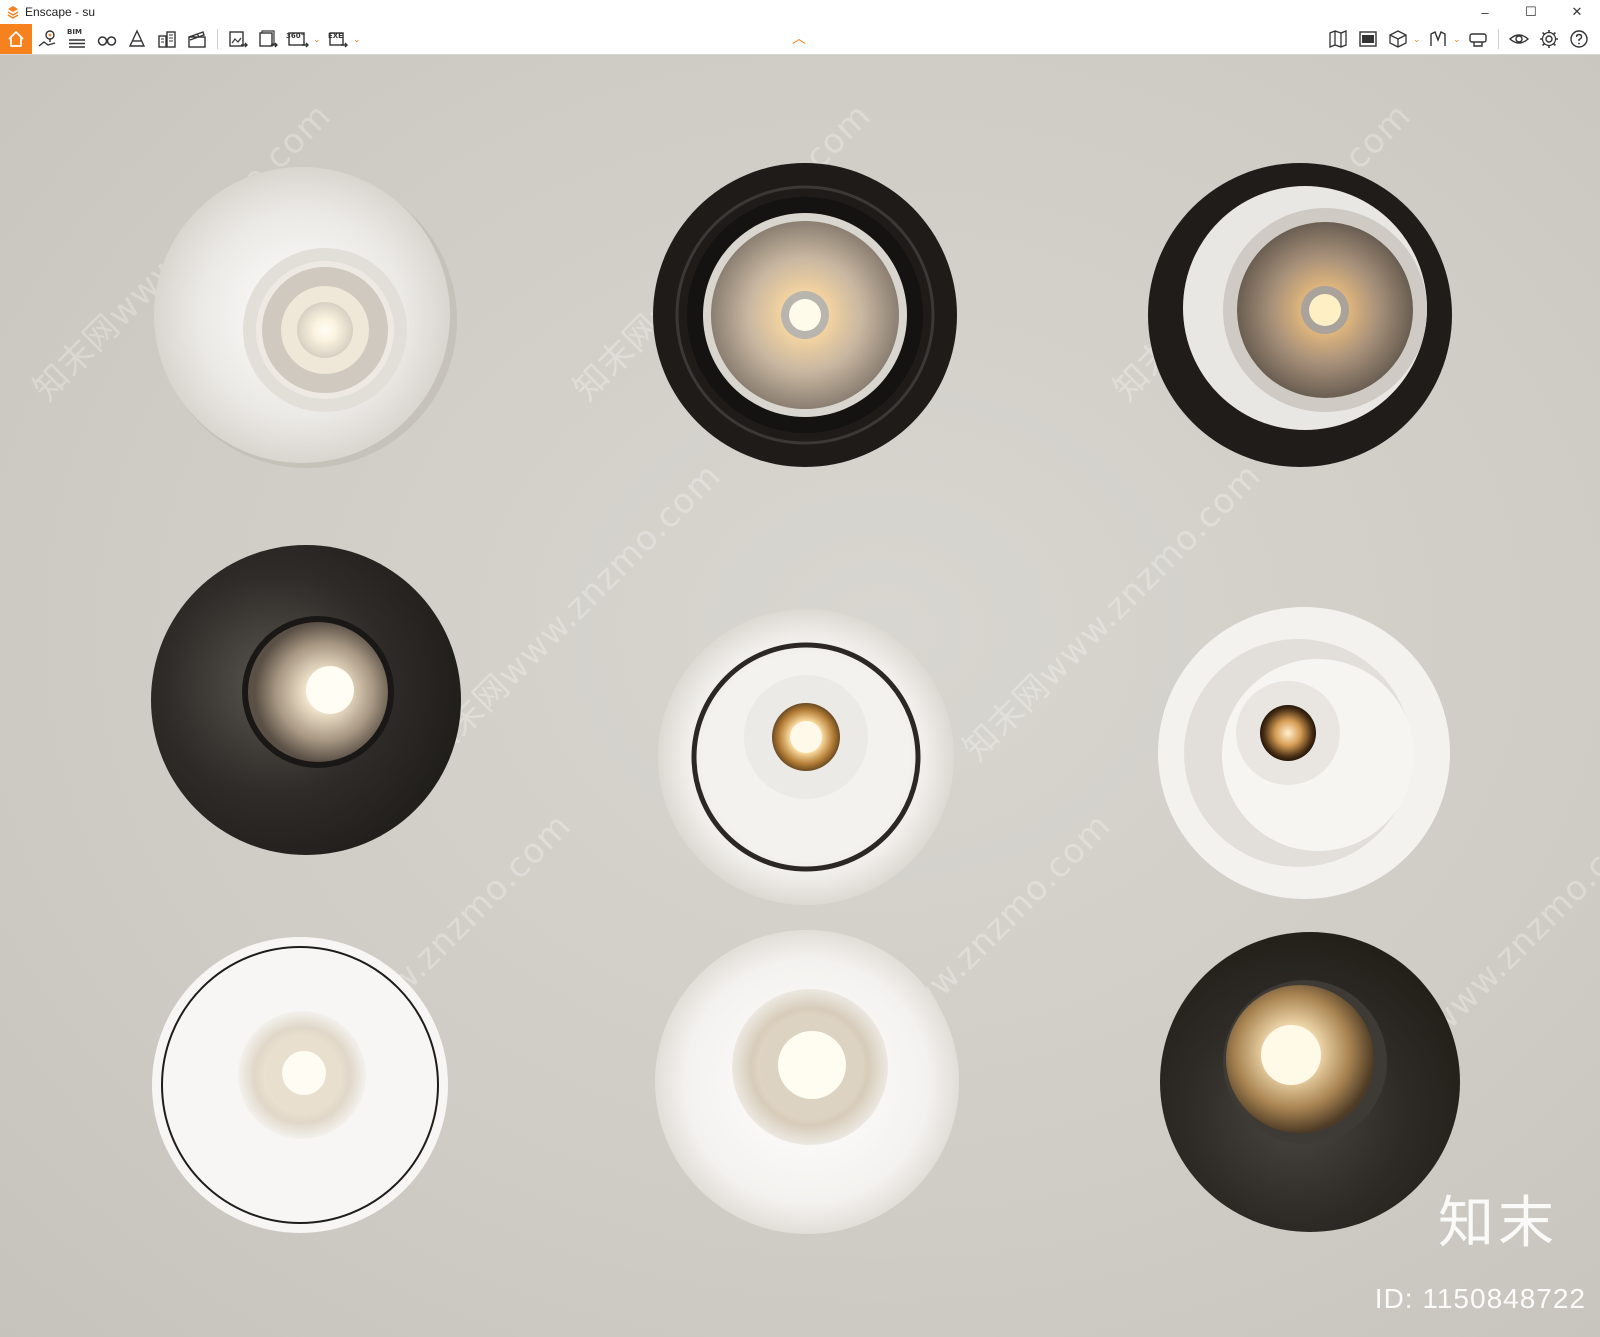 The width and height of the screenshot is (1600, 1337). What do you see at coordinates (305, 317) in the screenshot?
I see `light-white-trimmed` at bounding box center [305, 317].